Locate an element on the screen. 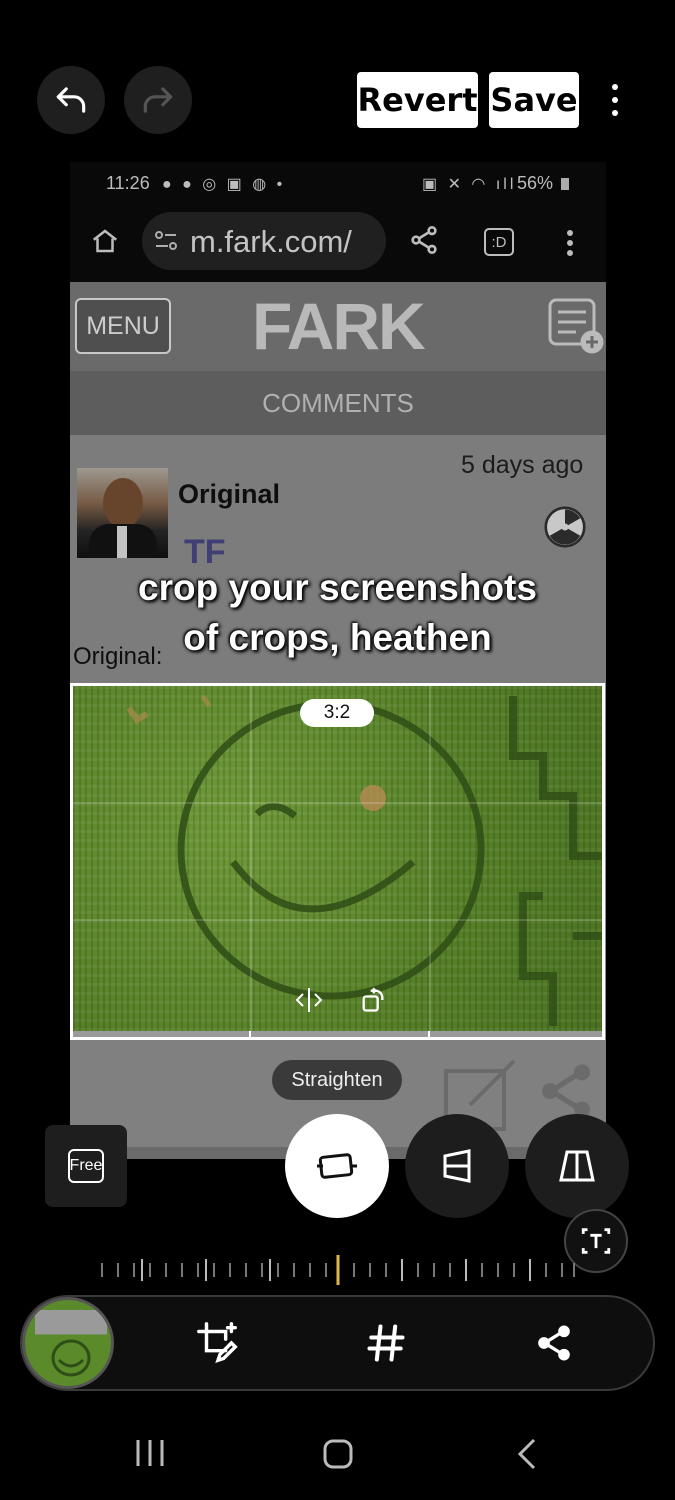 Image resolution: width=675 pixels, height=1500 pixels. text-extract-icon is located at coordinates (596, 1241).